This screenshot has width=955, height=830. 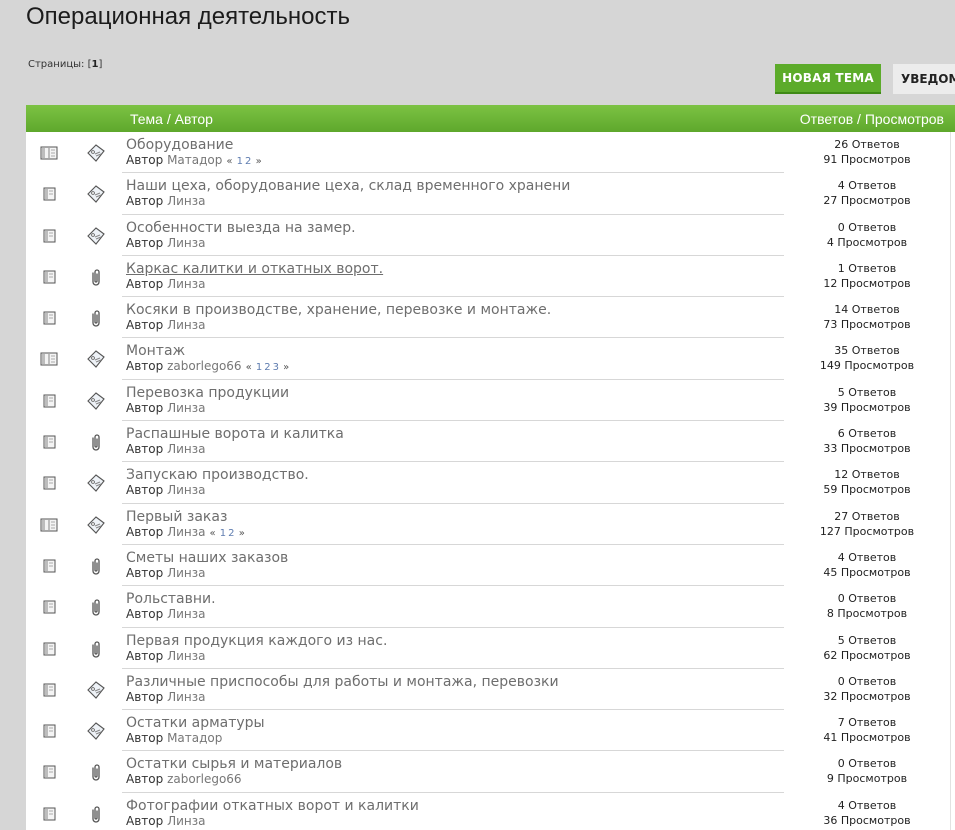 I want to click on replies-count: 4 Ответов, so click(x=867, y=186).